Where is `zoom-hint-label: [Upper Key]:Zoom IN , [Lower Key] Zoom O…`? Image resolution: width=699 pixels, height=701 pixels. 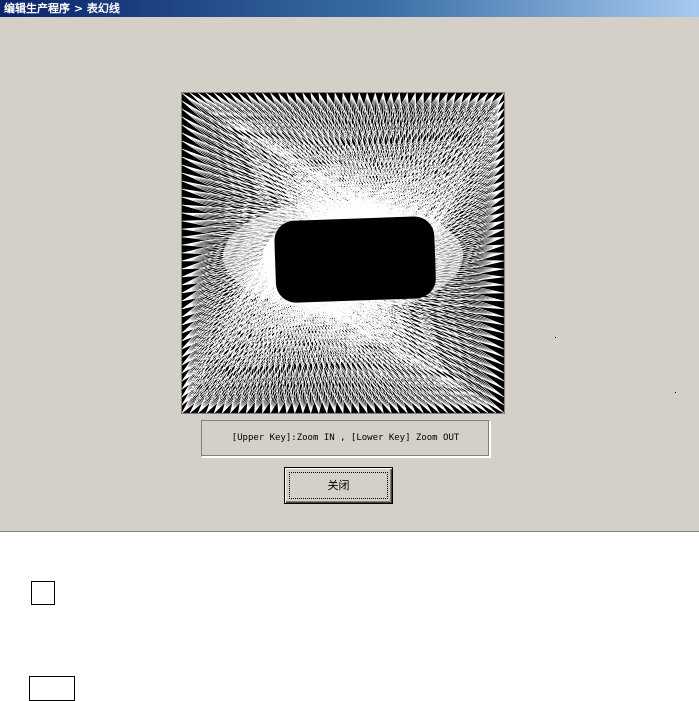
zoom-hint-label: [Upper Key]:Zoom IN , [Lower Key] Zoom O… is located at coordinates (345, 438).